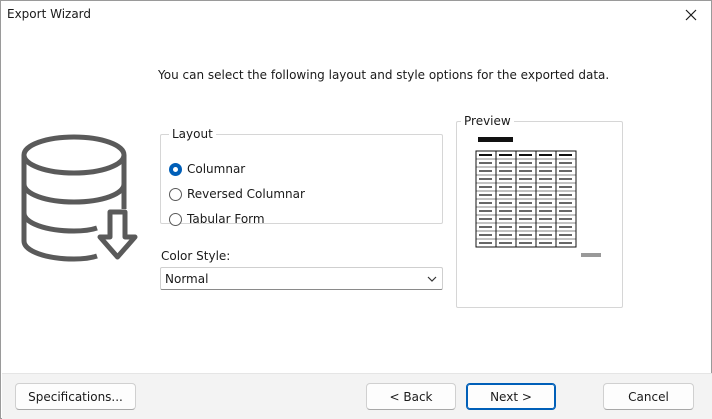  Describe the element at coordinates (187, 278) in the screenshot. I see `color-style-value: Normal` at that location.